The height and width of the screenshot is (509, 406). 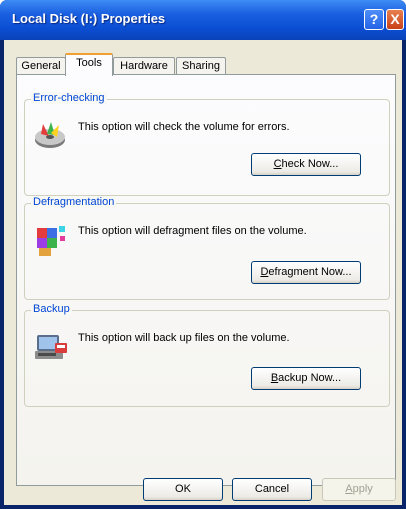 What do you see at coordinates (203, 20) in the screenshot?
I see `title-bar: Local Disk (I:) Properties ? X` at bounding box center [203, 20].